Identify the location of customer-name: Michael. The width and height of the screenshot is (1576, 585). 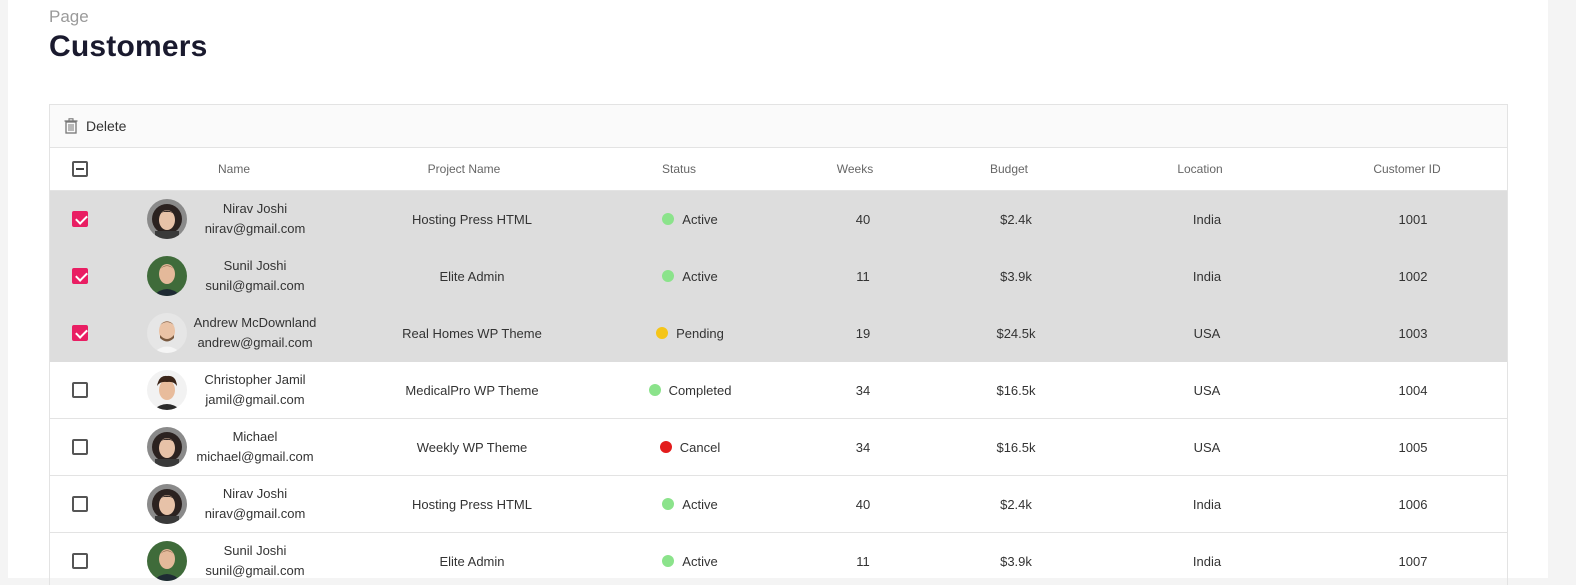
(255, 436).